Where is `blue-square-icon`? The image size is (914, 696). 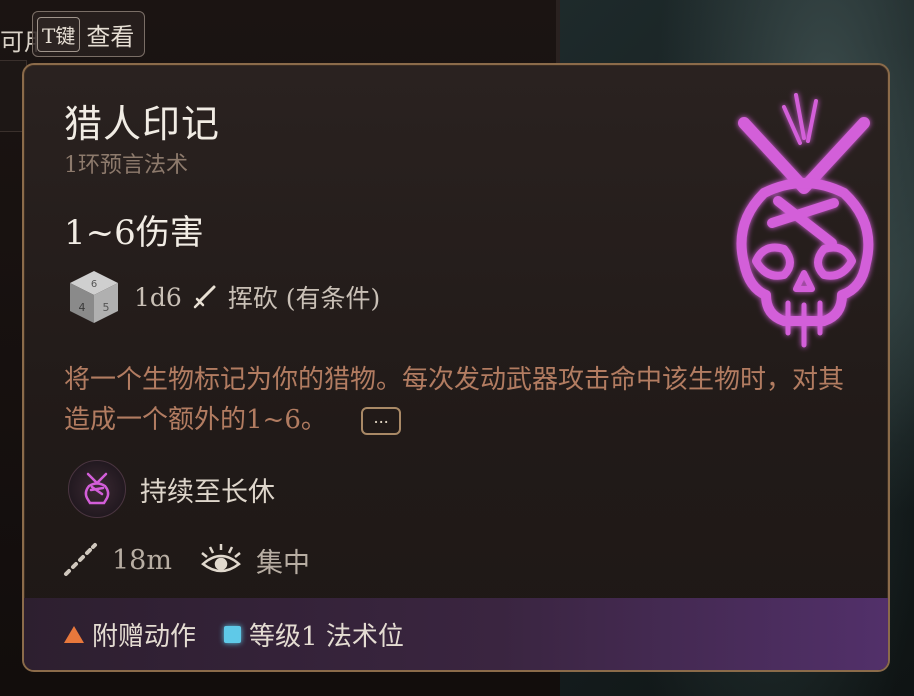 blue-square-icon is located at coordinates (233, 634).